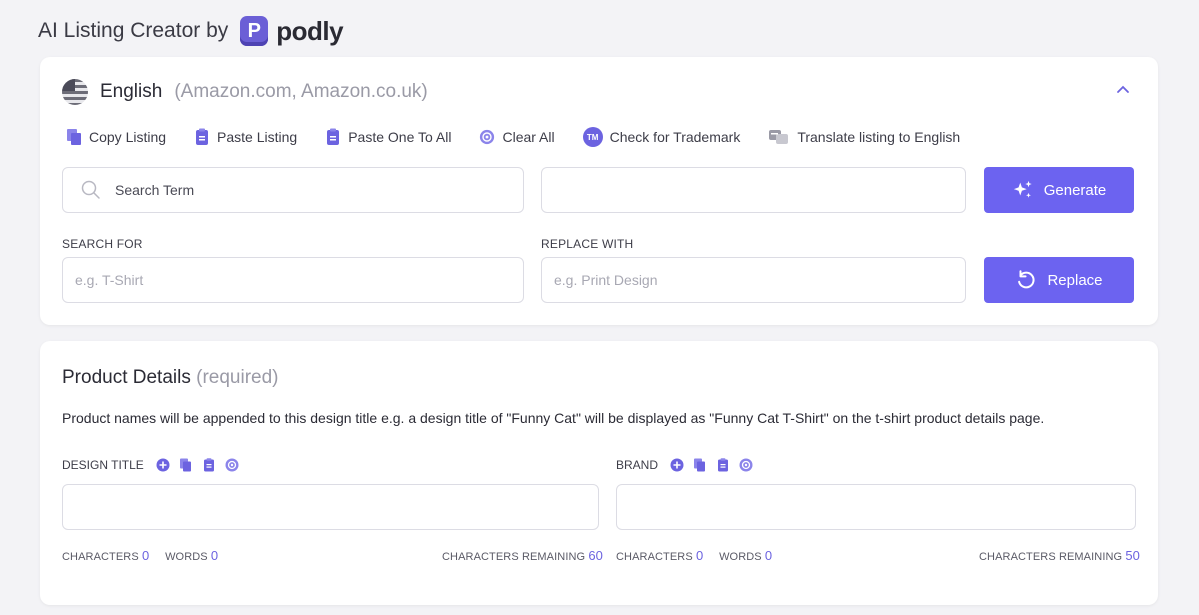 The image size is (1199, 615). I want to click on brand-remaining: CHARACTERS REMAINING 50, so click(1059, 555).